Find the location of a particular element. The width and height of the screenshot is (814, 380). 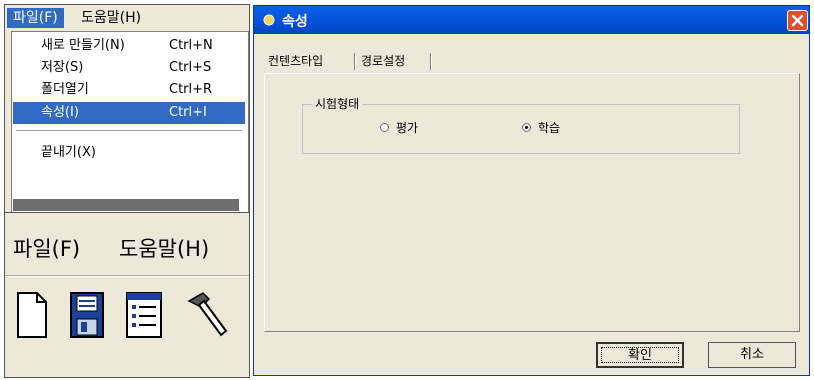

menu-separator is located at coordinates (129, 131).